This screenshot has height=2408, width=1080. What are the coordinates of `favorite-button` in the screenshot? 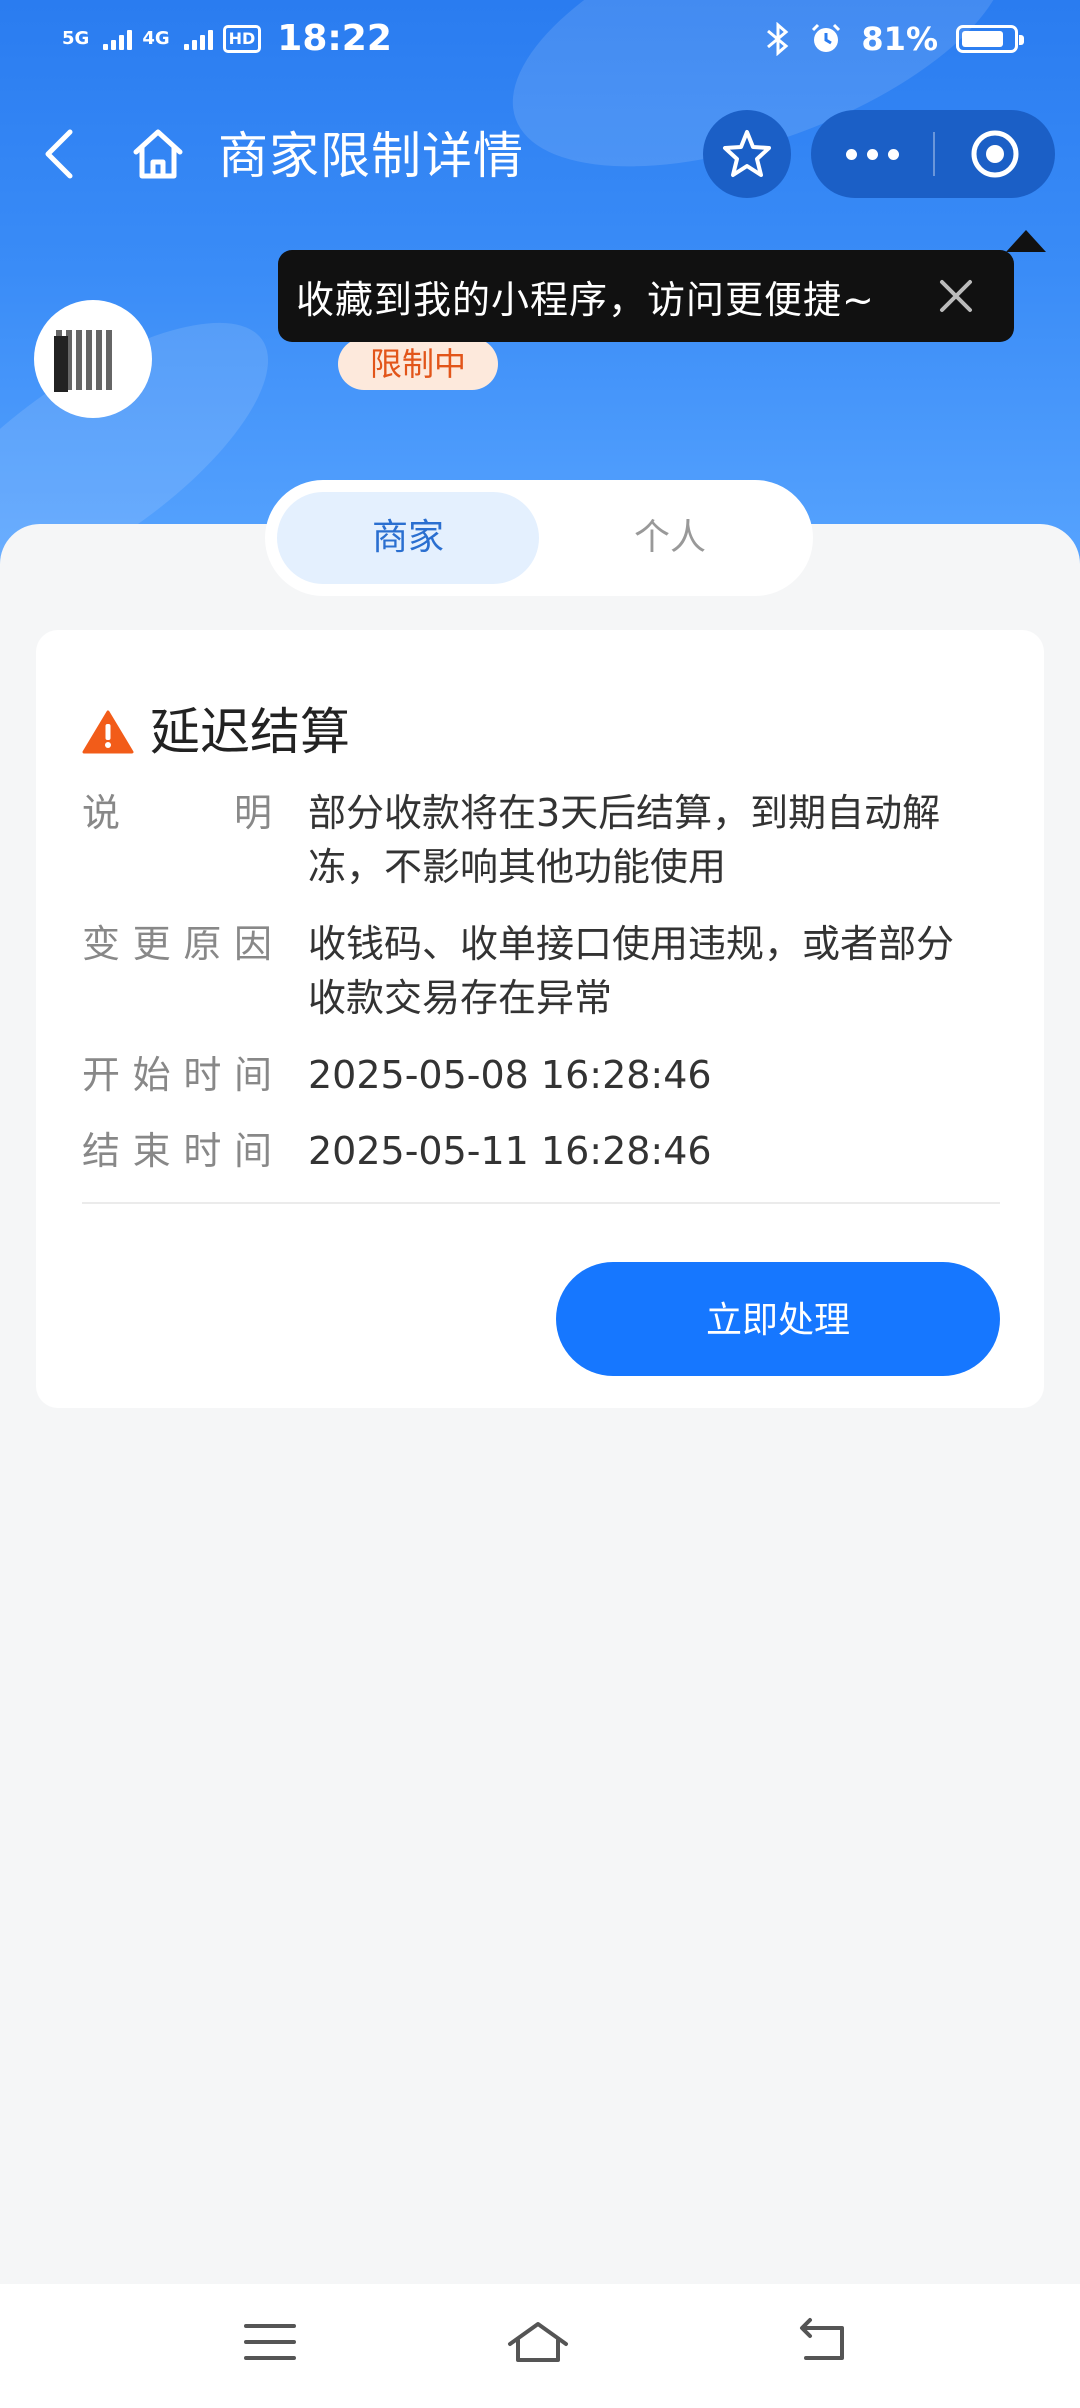 It's located at (747, 154).